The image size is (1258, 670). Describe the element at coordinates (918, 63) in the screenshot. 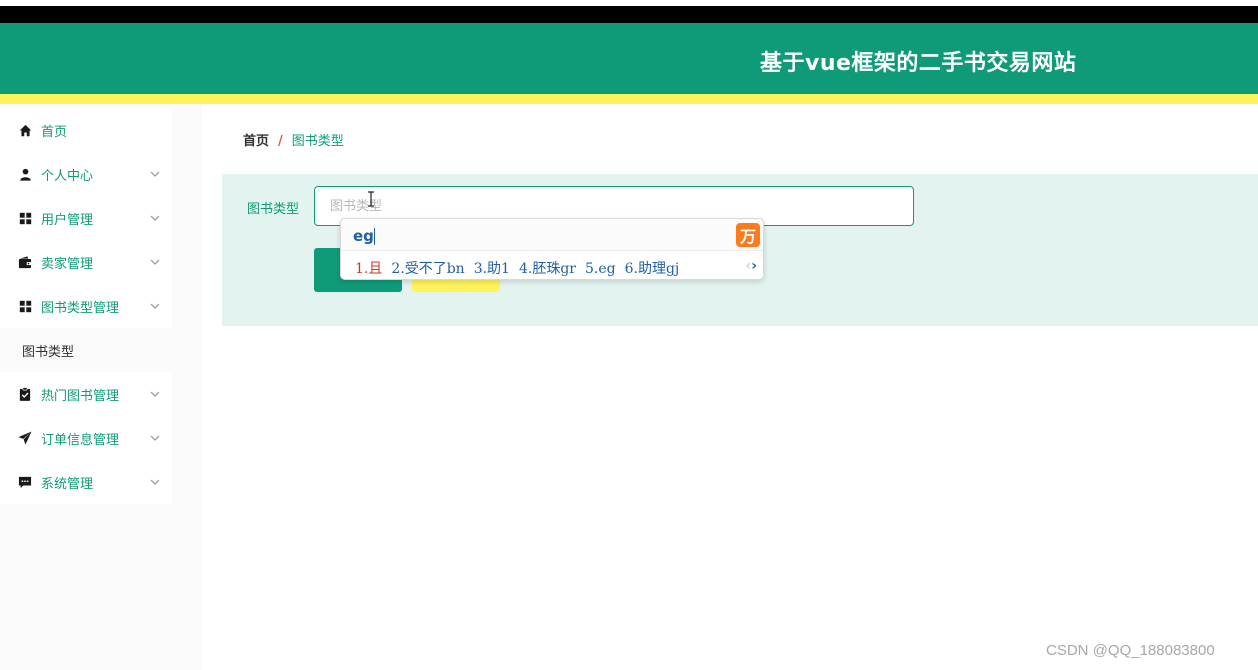

I see `site-title: 基于vue框架的二手书交易网站` at that location.